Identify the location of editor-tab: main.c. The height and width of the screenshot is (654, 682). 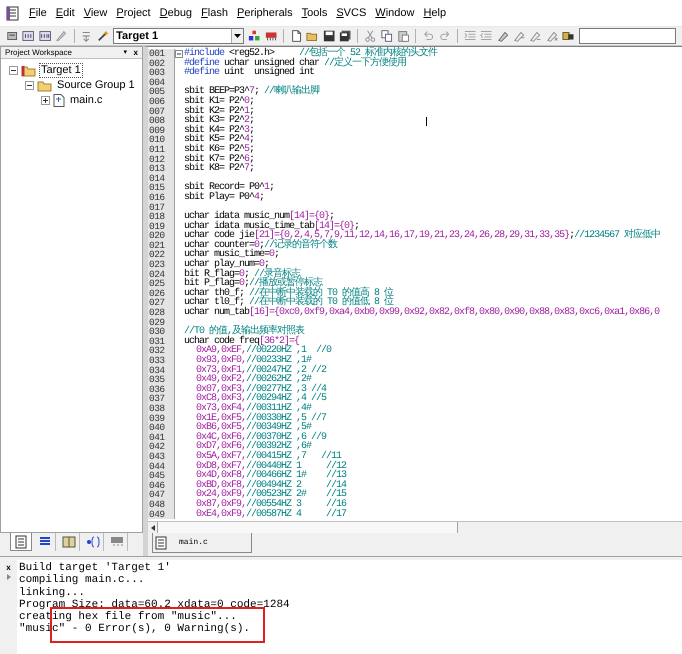
(202, 543).